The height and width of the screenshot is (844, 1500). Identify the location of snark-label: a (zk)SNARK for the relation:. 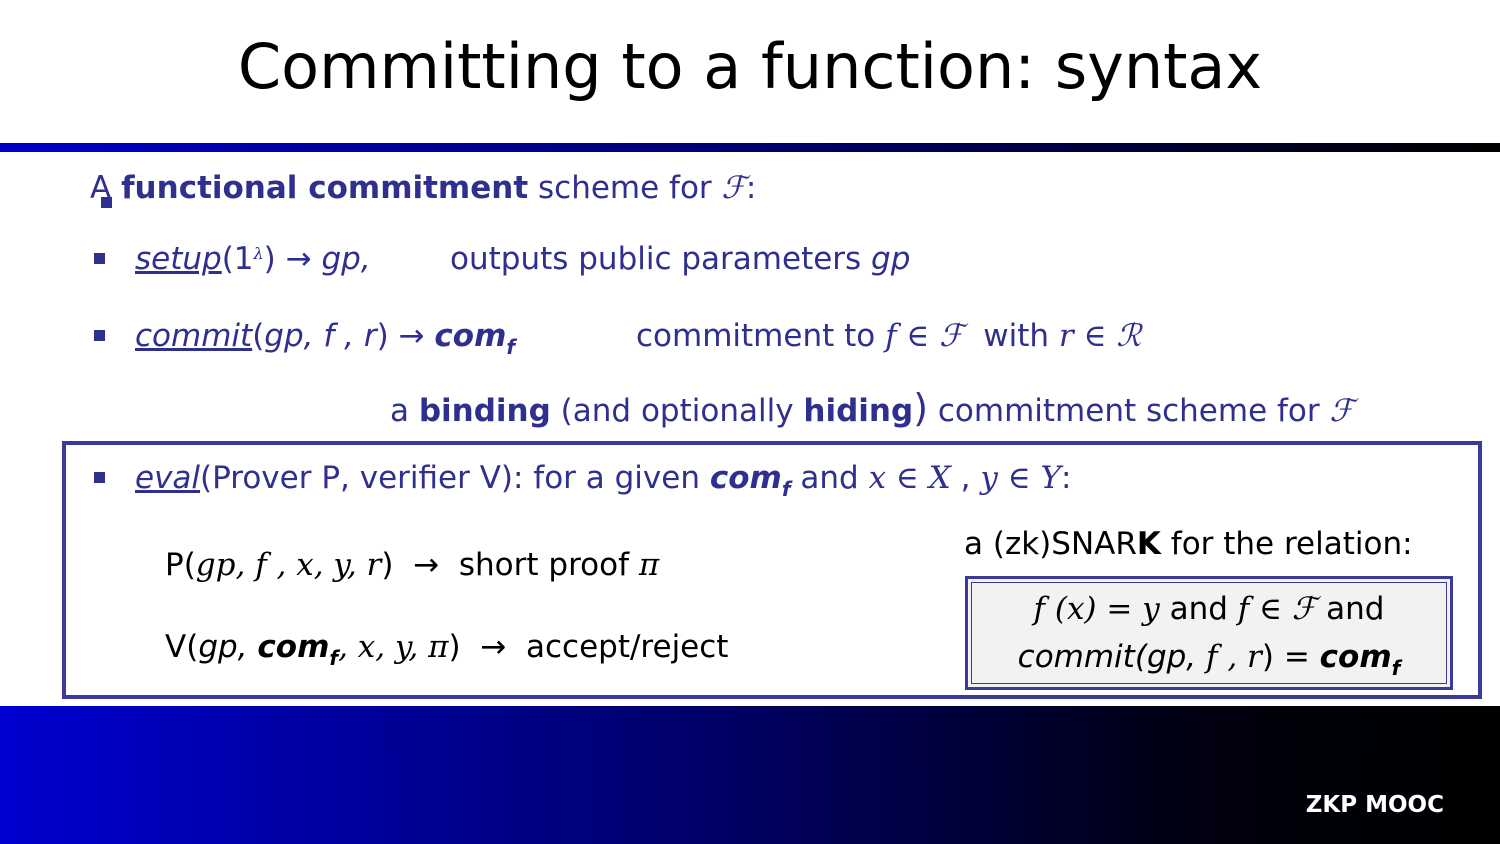
(1188, 544).